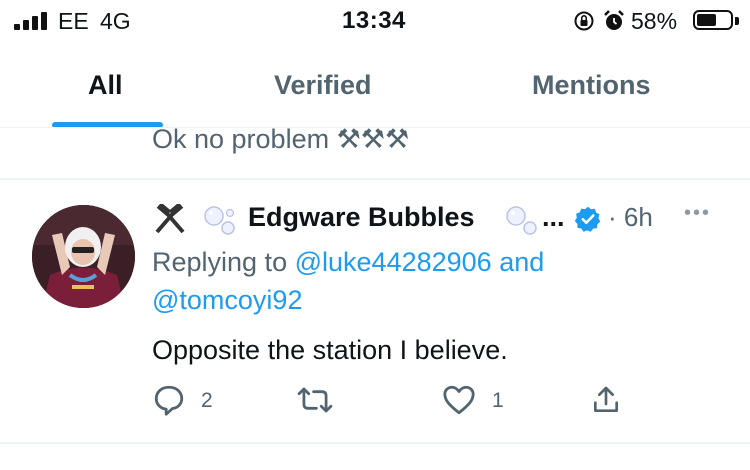  Describe the element at coordinates (170, 219) in the screenshot. I see `crossed-hammers-icon` at that location.